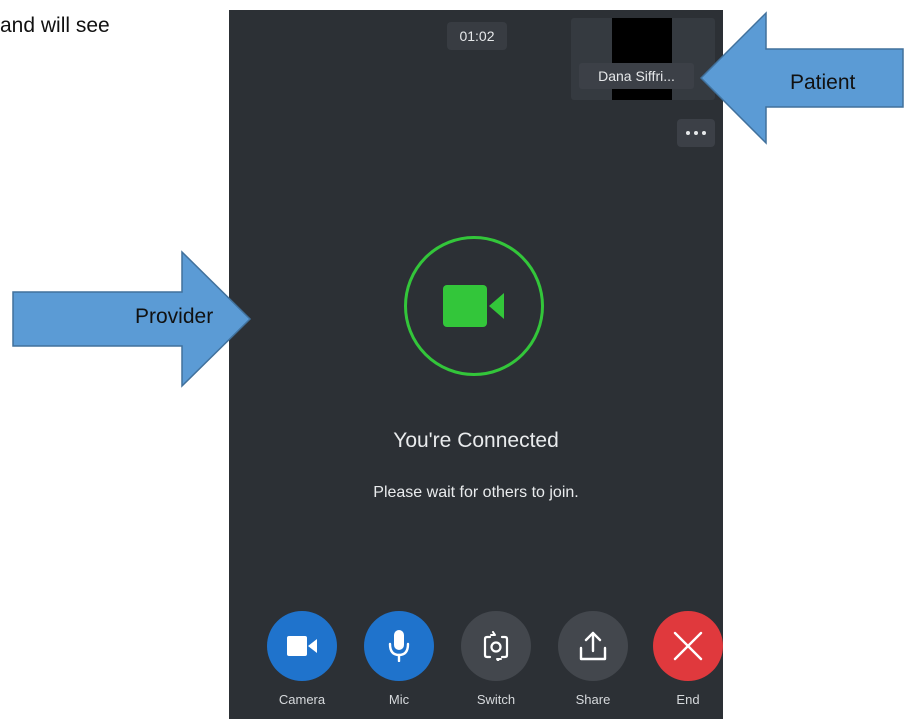  I want to click on share-upload-icon, so click(593, 646).